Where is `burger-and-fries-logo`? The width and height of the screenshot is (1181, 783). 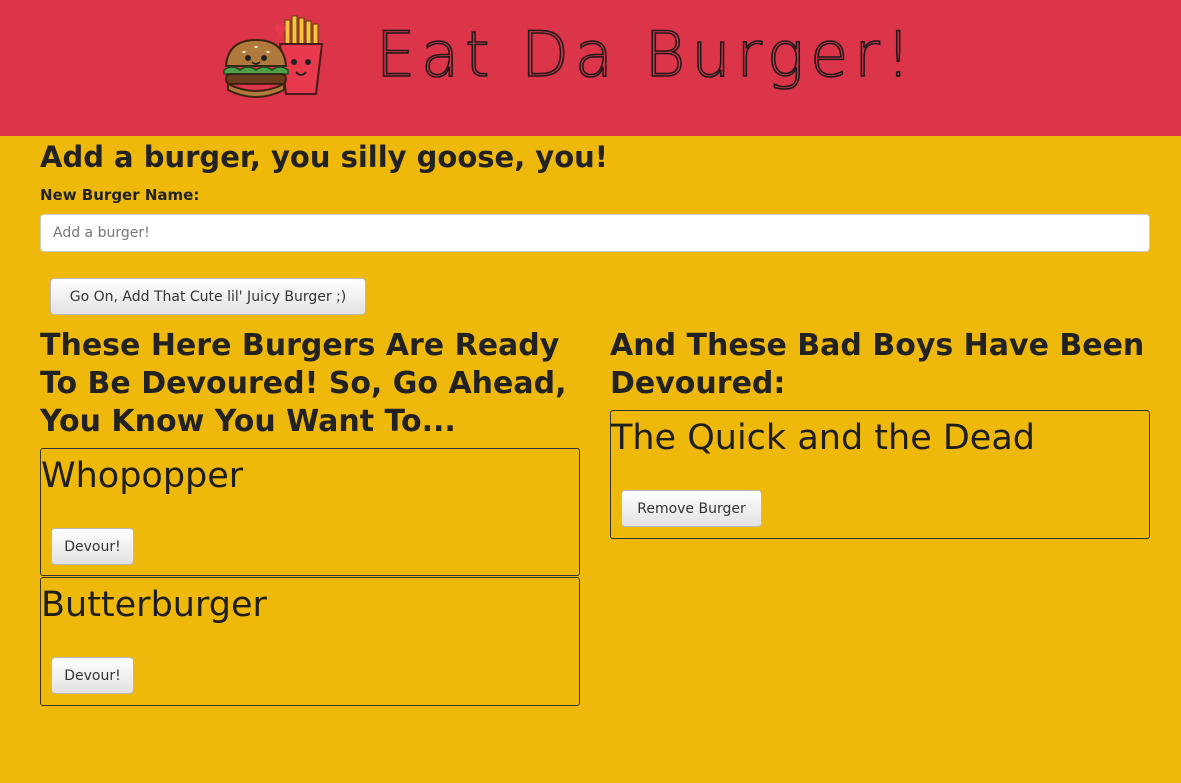
burger-and-fries-logo is located at coordinates (273, 56).